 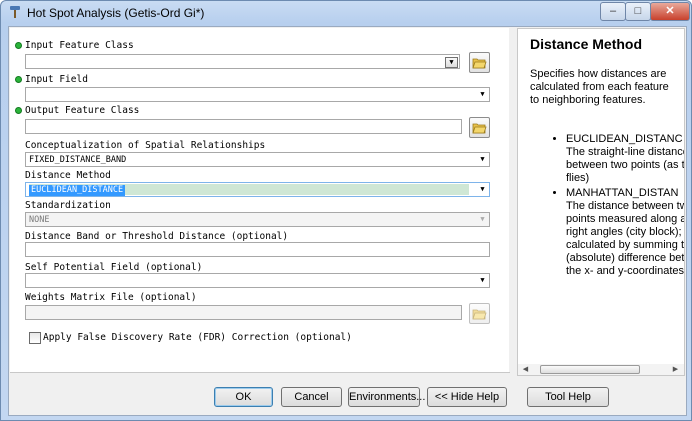 What do you see at coordinates (568, 397) in the screenshot?
I see `tool-help-button: Tool Help` at bounding box center [568, 397].